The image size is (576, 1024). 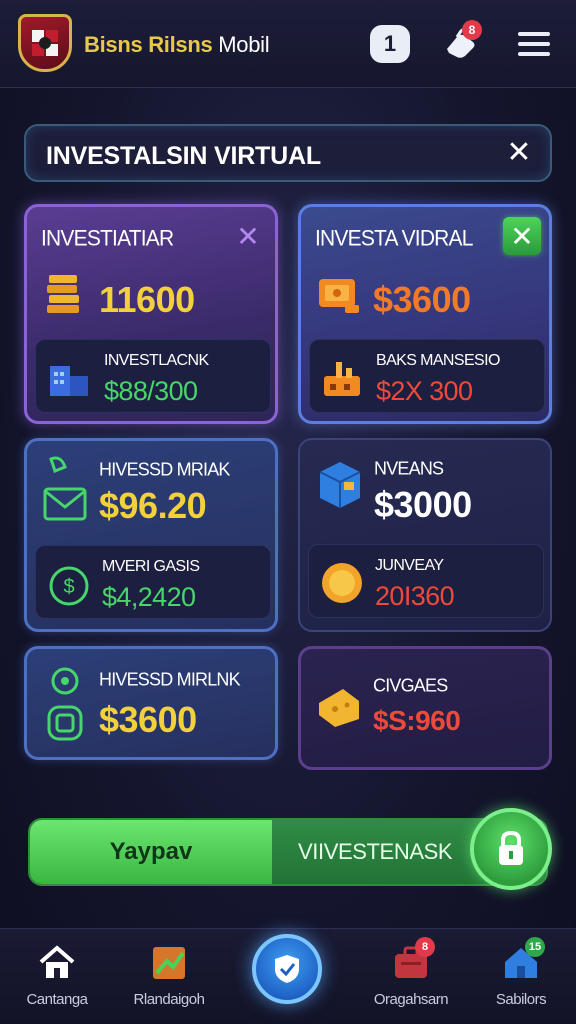 I want to click on briefcase-icon: 8, so click(x=412, y=961).